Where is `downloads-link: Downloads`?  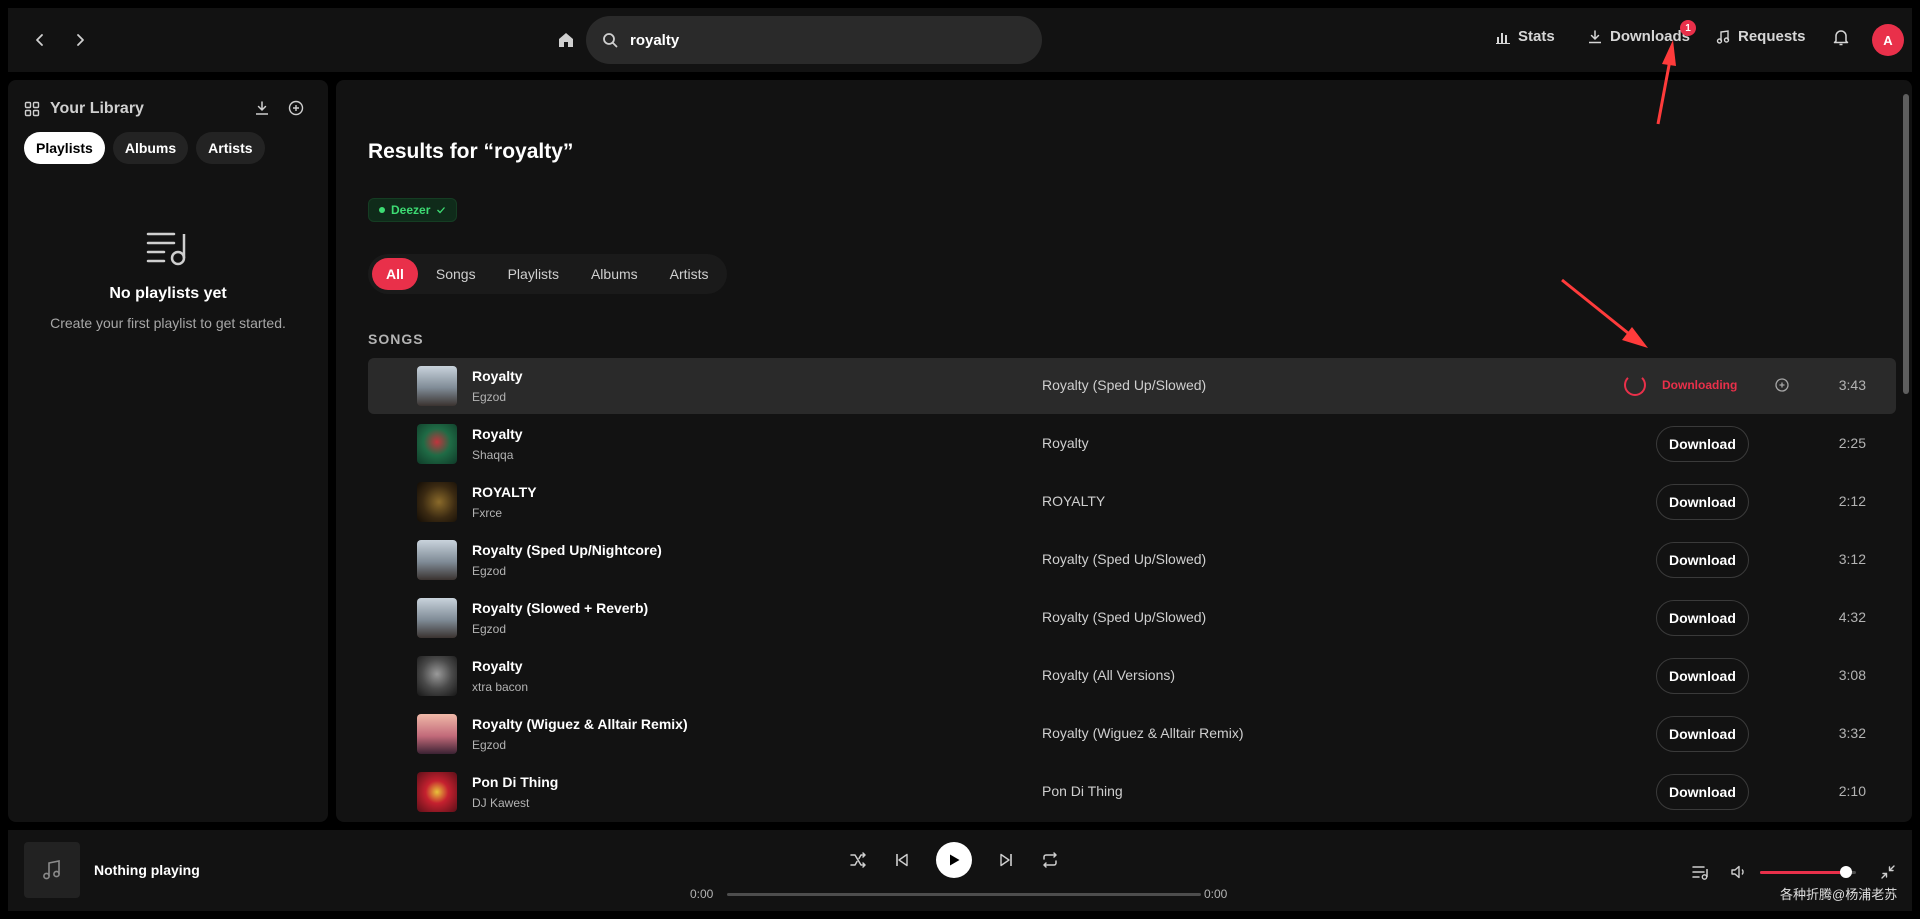 downloads-link: Downloads is located at coordinates (1639, 36).